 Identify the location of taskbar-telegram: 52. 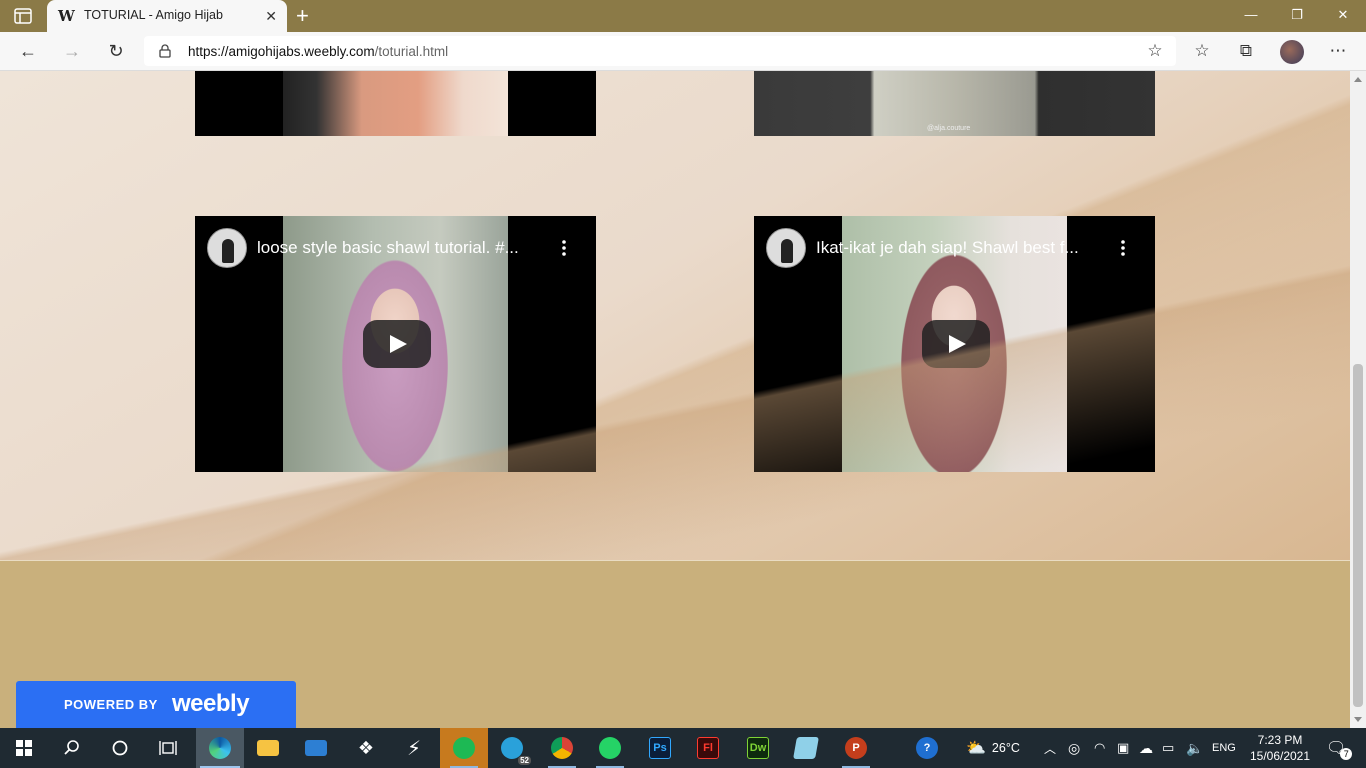
(512, 748).